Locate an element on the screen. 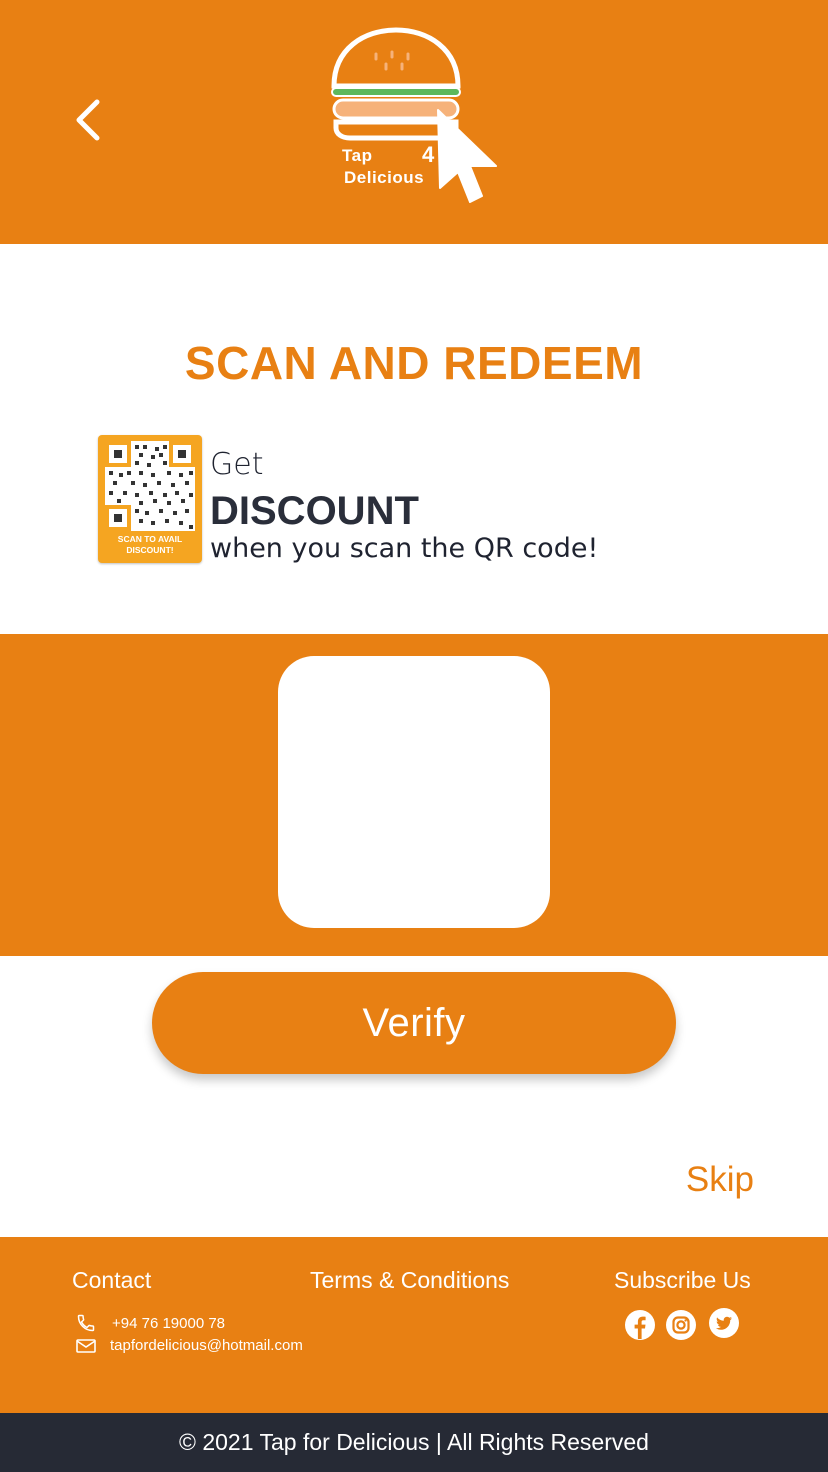 The image size is (828, 1472). qr-scanner-frame is located at coordinates (414, 792).